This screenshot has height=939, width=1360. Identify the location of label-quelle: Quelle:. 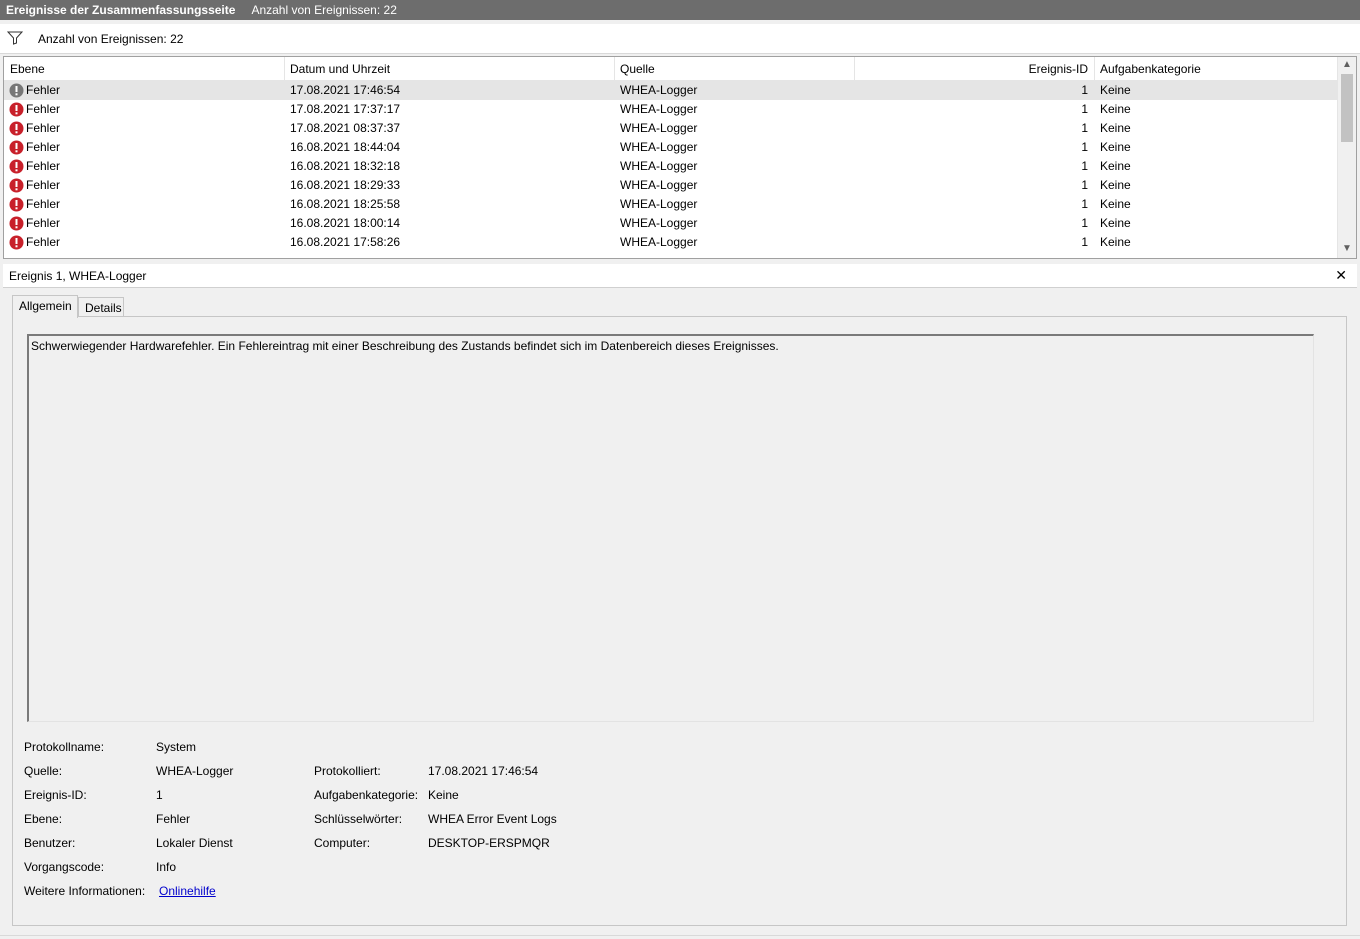
(43, 771).